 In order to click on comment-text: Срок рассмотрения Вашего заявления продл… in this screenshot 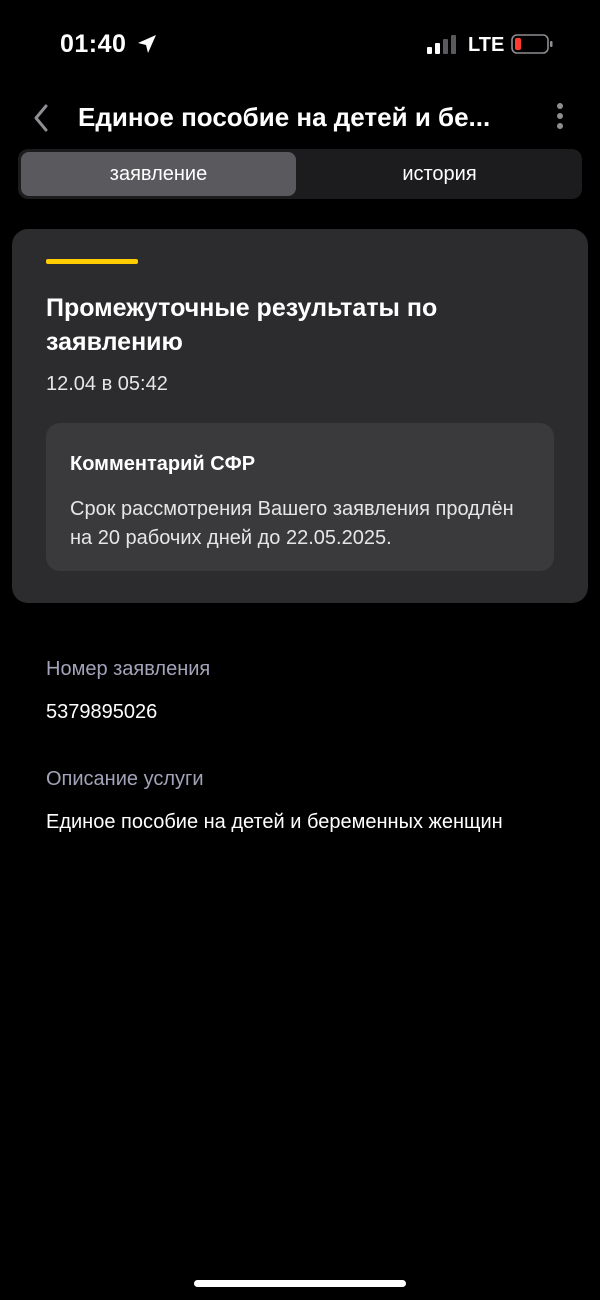, I will do `click(292, 523)`.